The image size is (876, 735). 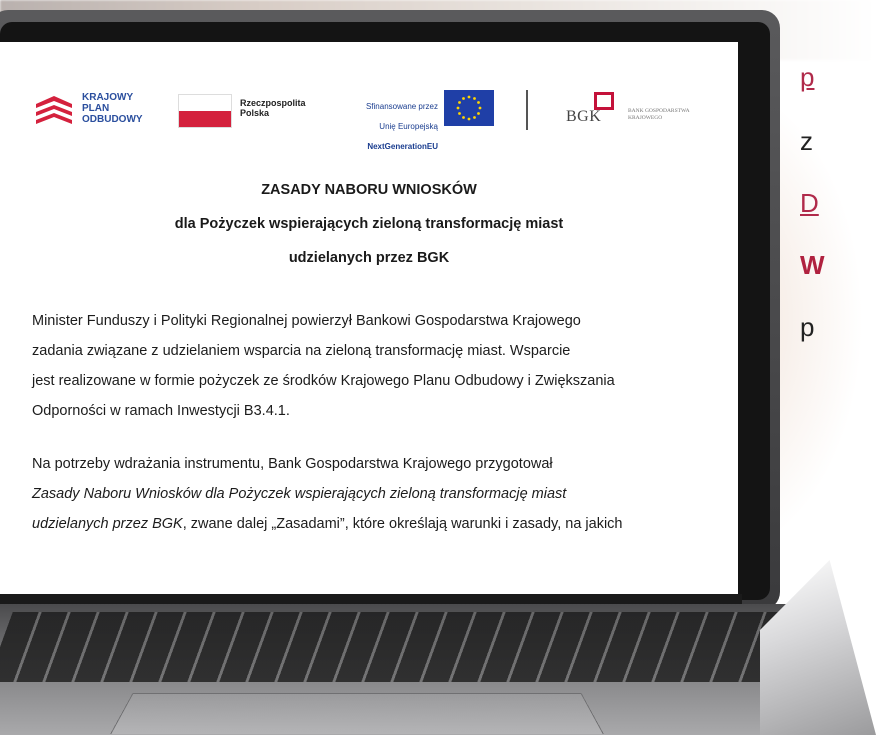 What do you see at coordinates (402, 146) in the screenshot?
I see `eu-funding-line-3: NextGenerationEU` at bounding box center [402, 146].